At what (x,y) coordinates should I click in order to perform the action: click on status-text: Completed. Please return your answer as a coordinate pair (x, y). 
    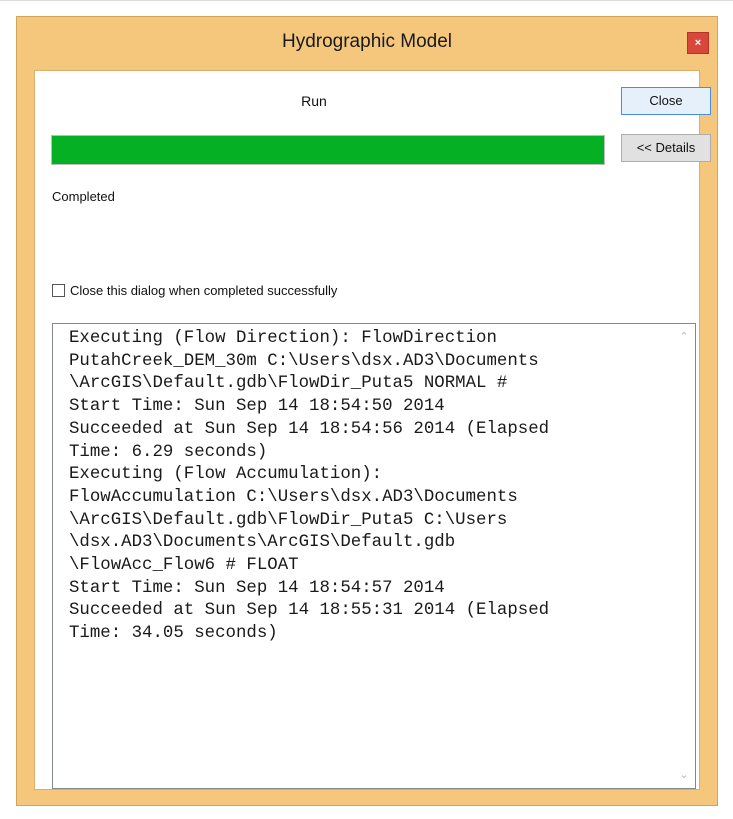
    Looking at the image, I should click on (83, 196).